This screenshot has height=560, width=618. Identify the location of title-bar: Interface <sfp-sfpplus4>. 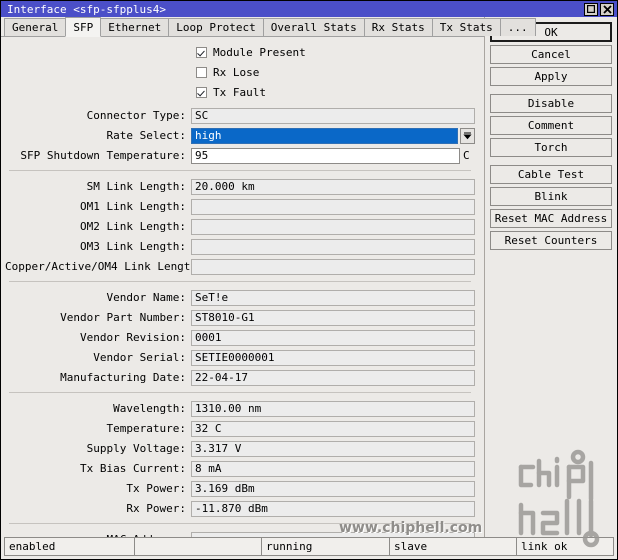
(309, 9).